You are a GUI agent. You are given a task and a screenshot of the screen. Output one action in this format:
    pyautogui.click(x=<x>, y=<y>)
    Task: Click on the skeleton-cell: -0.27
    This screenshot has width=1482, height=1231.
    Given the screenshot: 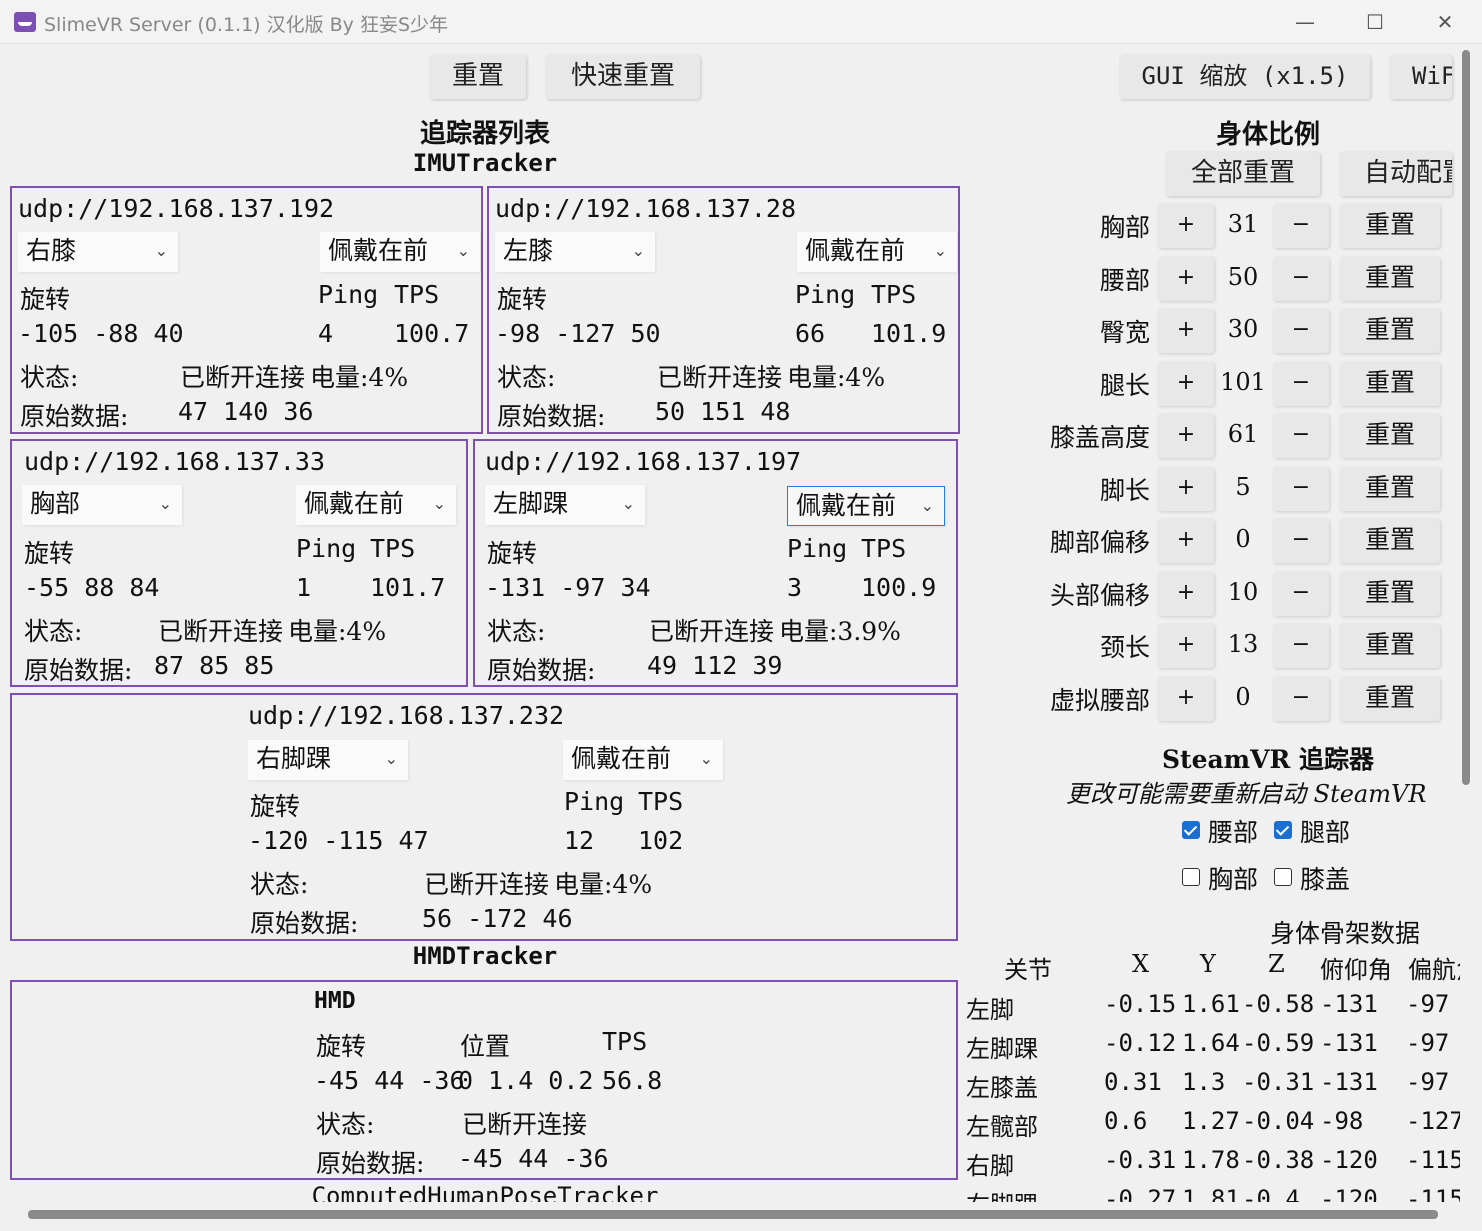 What is the action you would take?
    pyautogui.click(x=1140, y=1193)
    